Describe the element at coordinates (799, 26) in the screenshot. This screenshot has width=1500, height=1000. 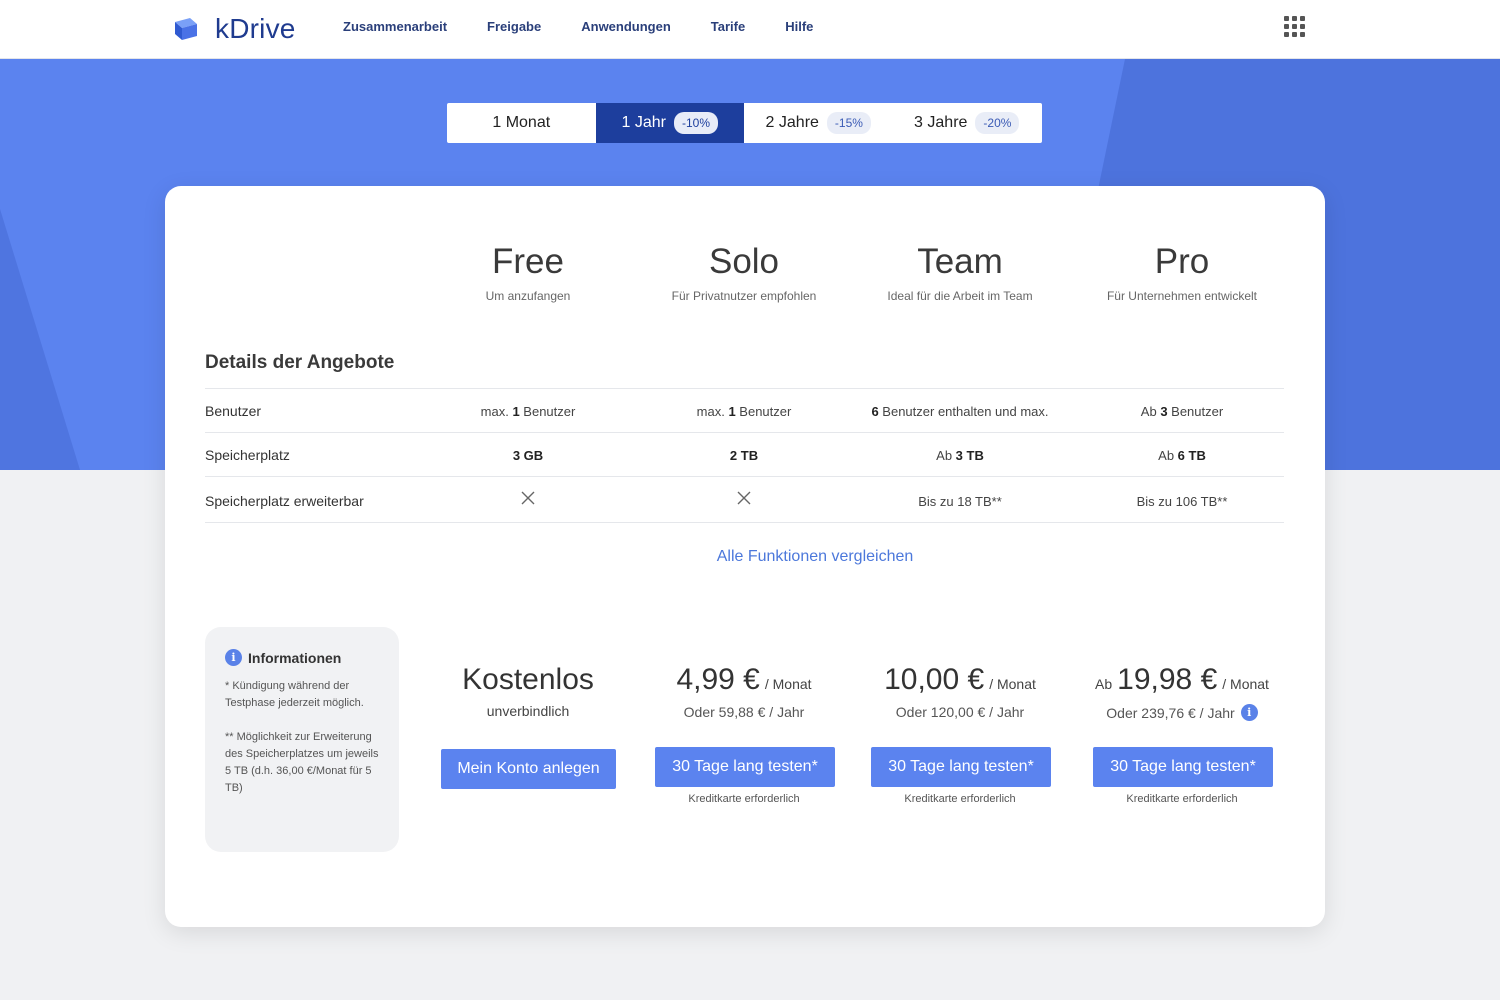
I see `nav-hilfe: Hilfe` at that location.